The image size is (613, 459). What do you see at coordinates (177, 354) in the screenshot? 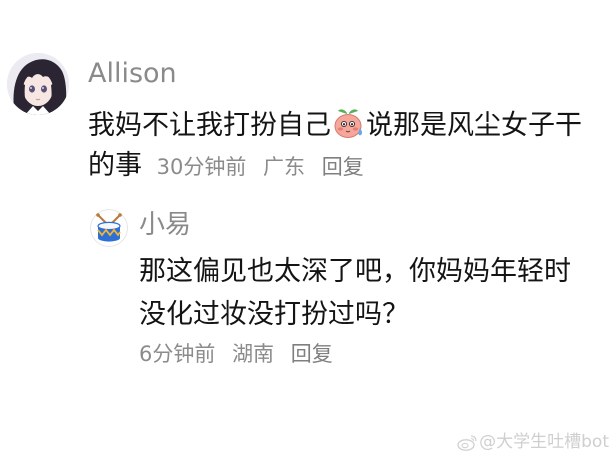
I see `reply-time: 6分钟前` at bounding box center [177, 354].